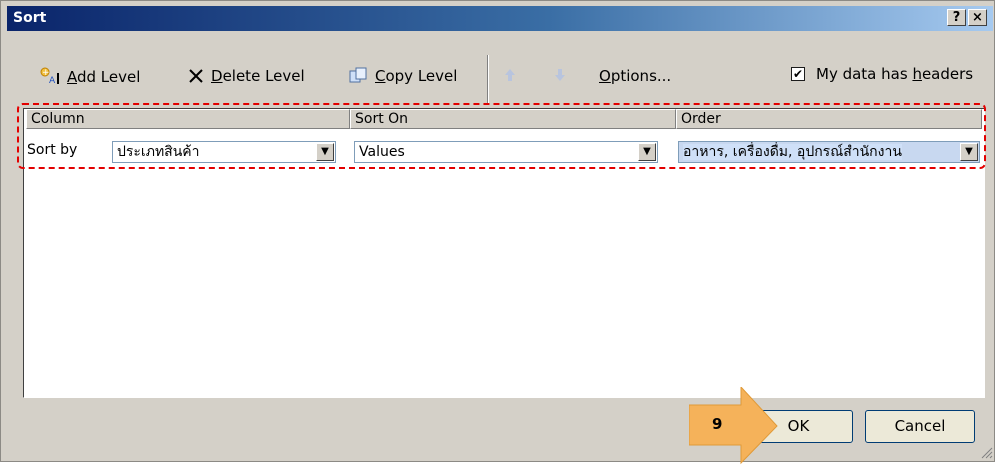  Describe the element at coordinates (829, 119) in the screenshot. I see `order-header: Order` at that location.